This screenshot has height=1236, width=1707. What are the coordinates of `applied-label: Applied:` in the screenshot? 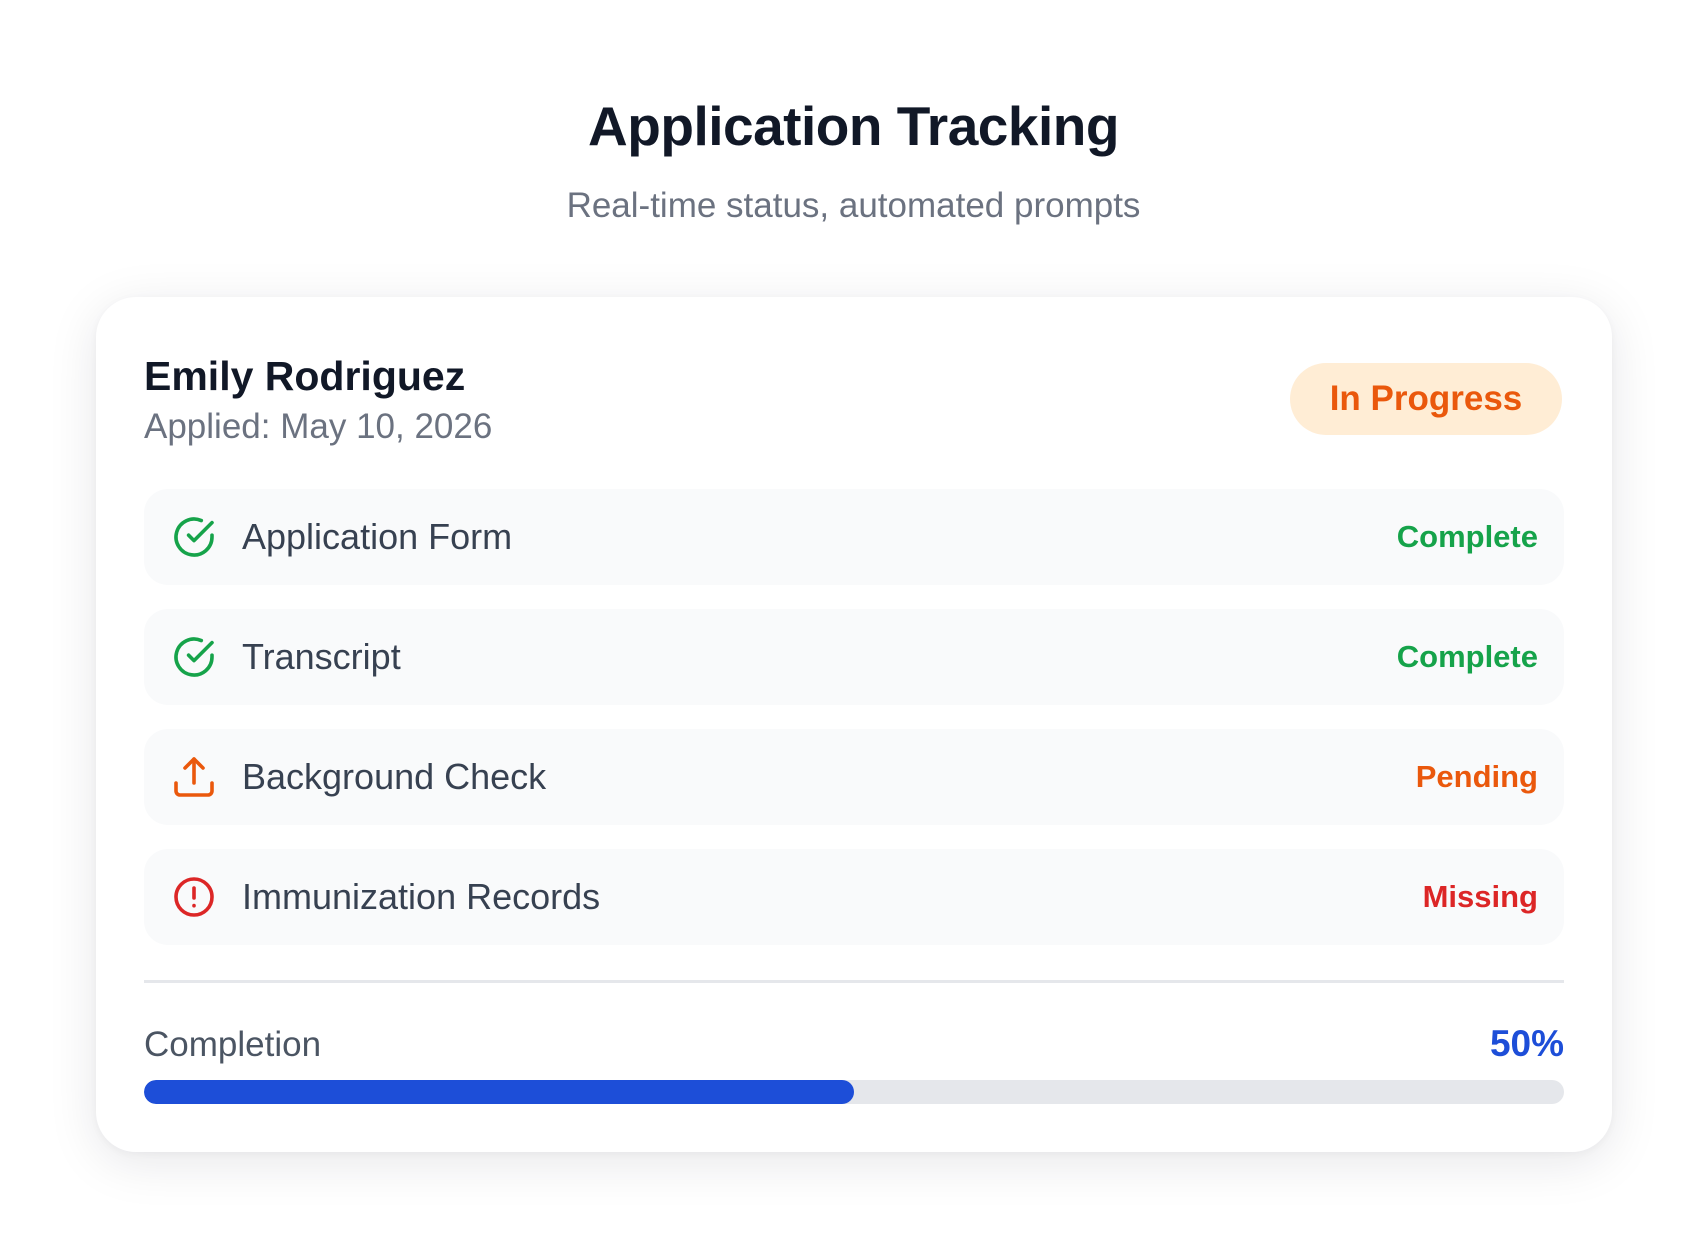 It's located at (207, 426).